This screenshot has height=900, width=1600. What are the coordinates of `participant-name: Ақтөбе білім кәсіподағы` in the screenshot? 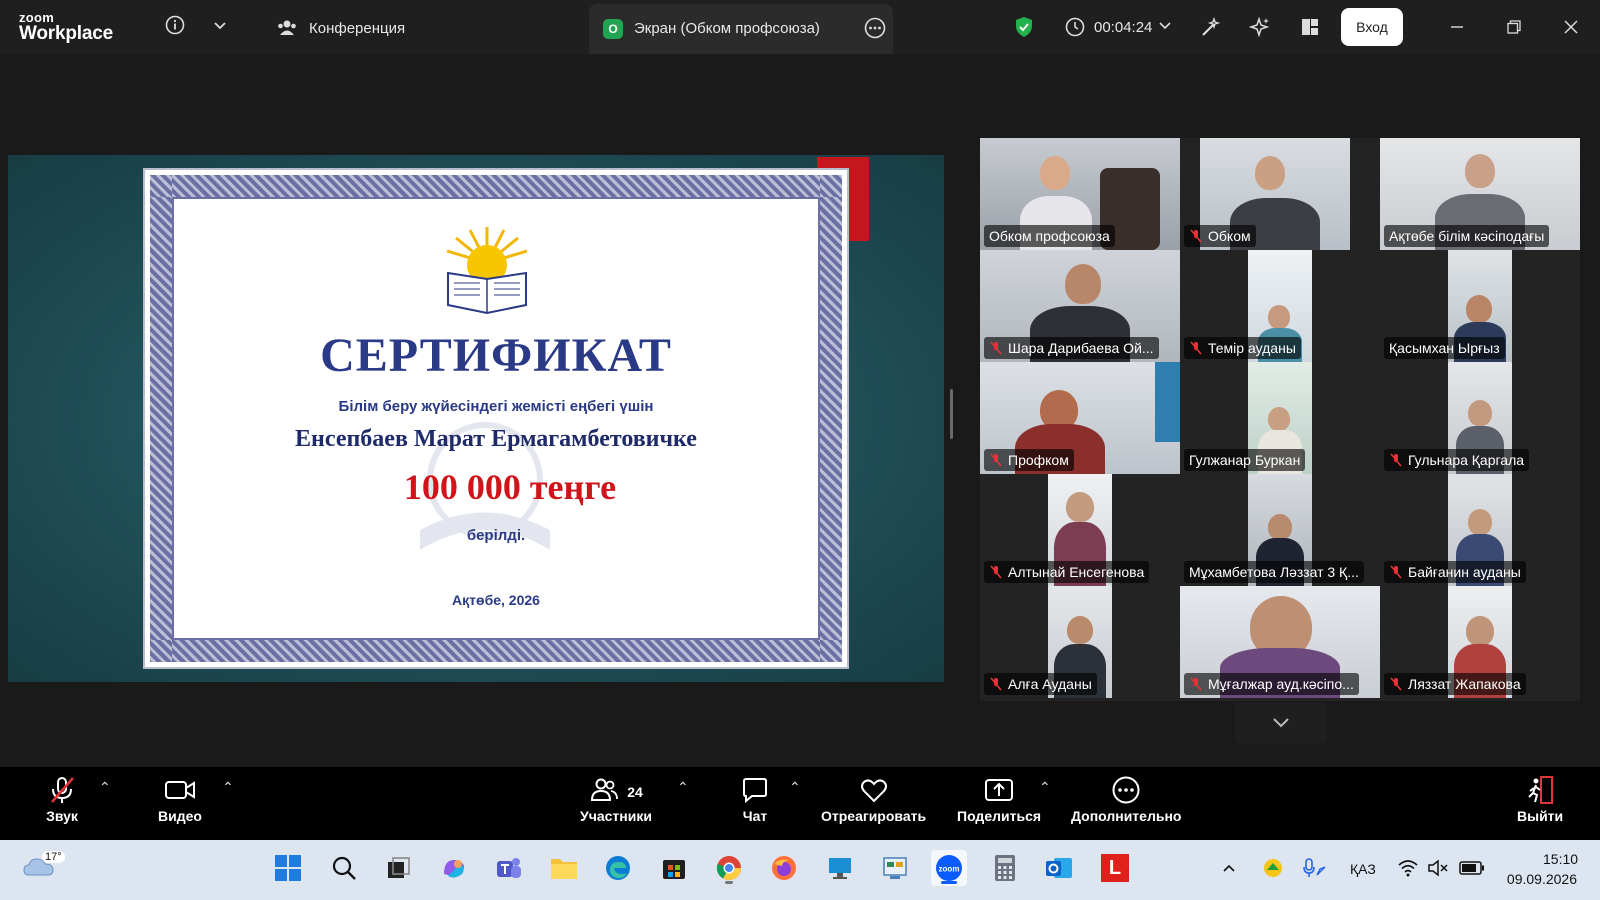 It's located at (1467, 236).